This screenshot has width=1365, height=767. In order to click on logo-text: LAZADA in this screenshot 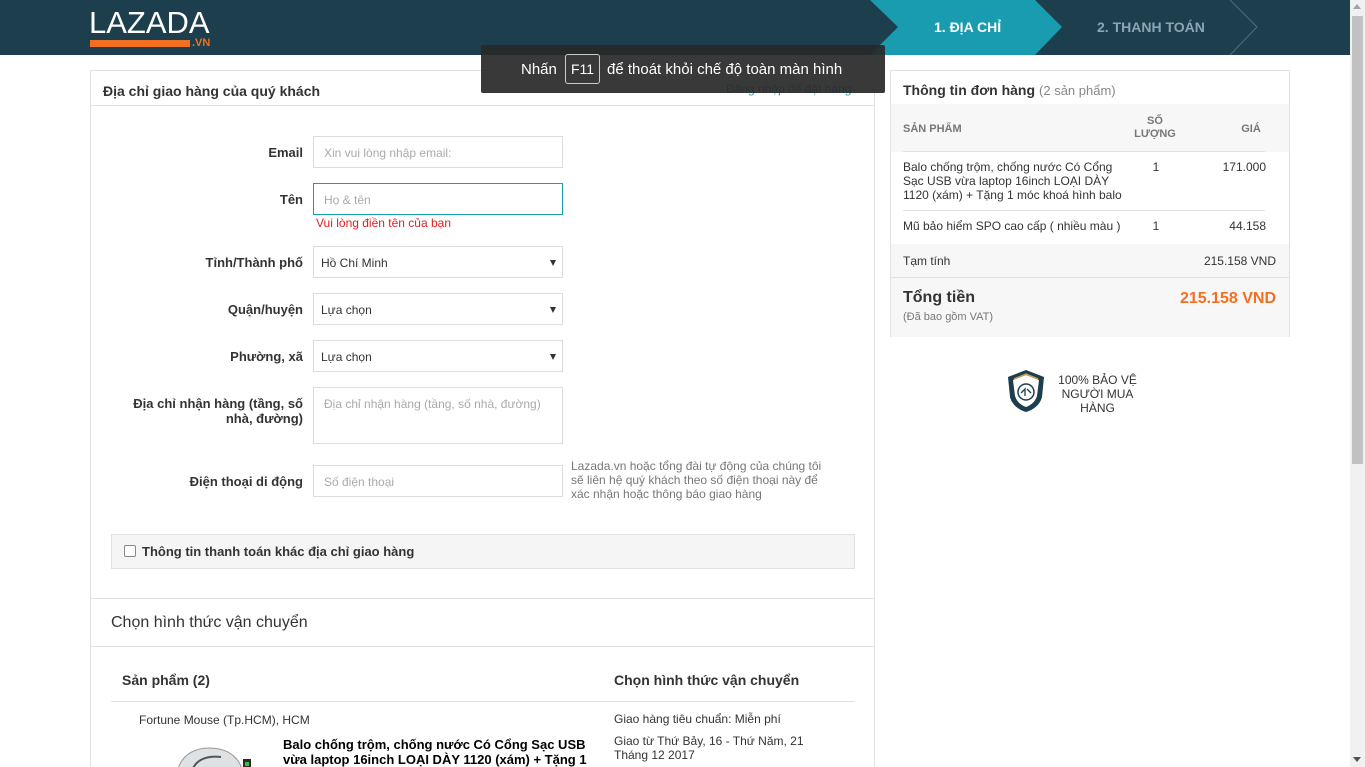, I will do `click(149, 22)`.